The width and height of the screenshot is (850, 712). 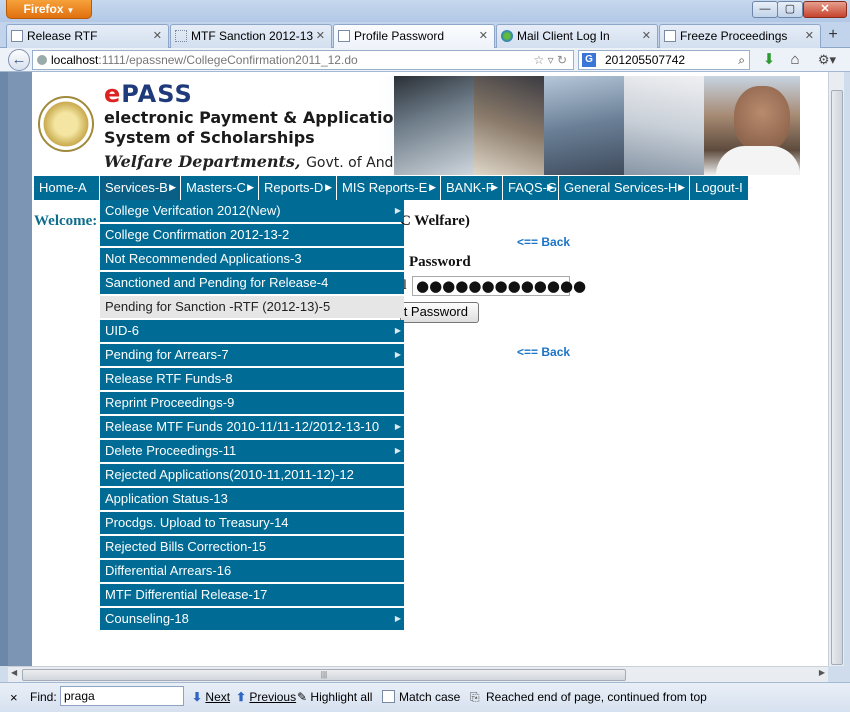 I want to click on google-icon: G, so click(x=589, y=60).